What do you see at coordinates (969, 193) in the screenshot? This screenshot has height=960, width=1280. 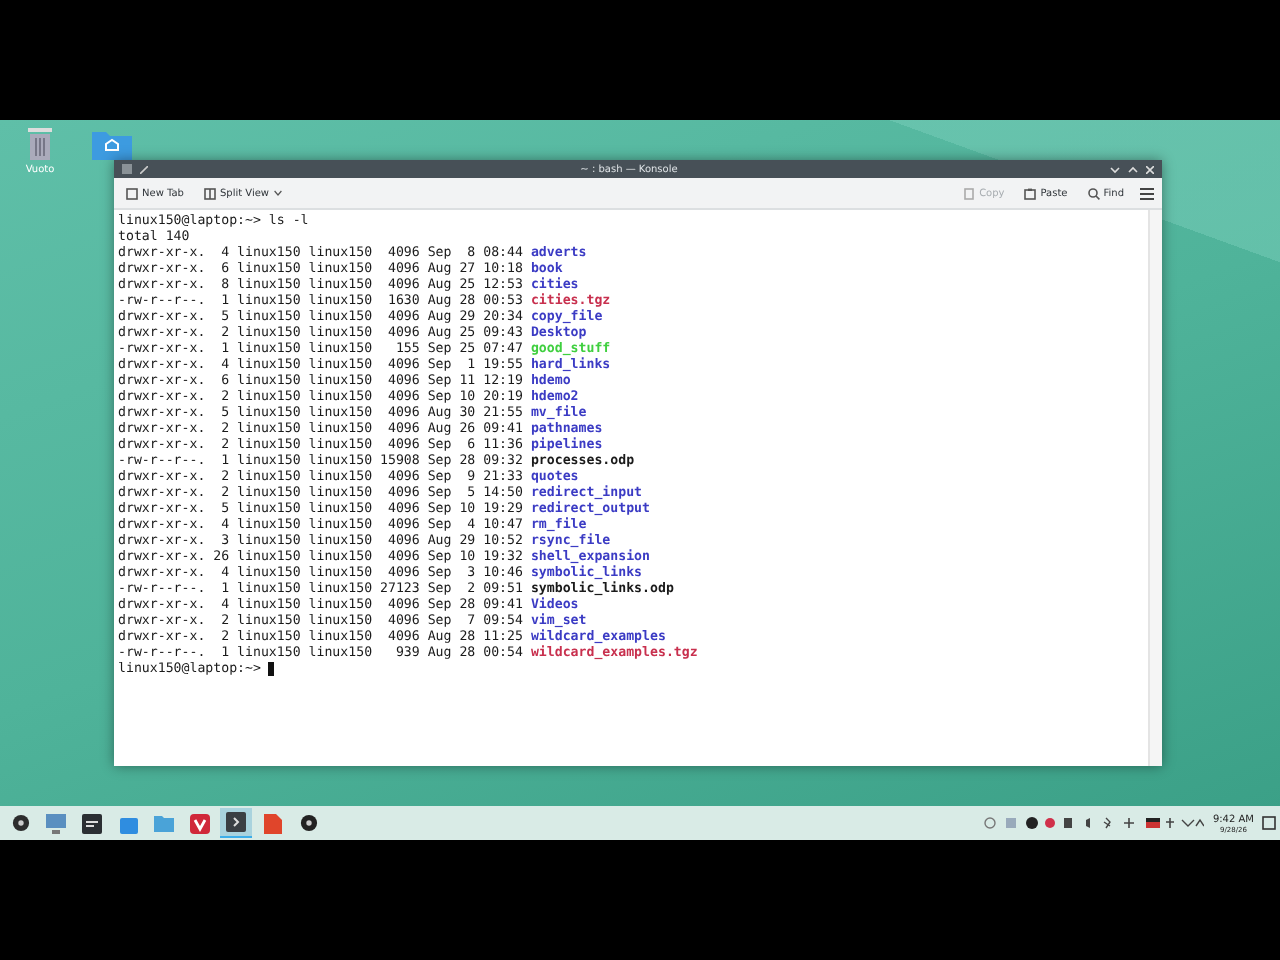 I see `copy-icon` at bounding box center [969, 193].